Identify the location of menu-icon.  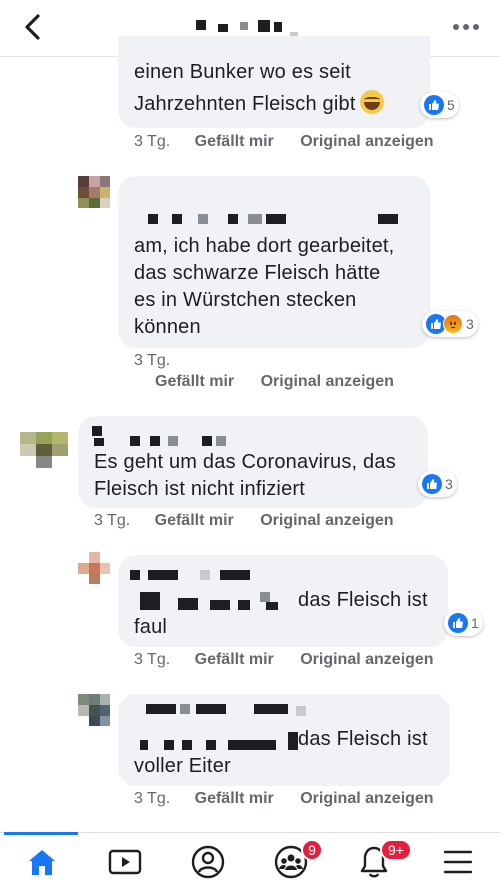
(458, 862).